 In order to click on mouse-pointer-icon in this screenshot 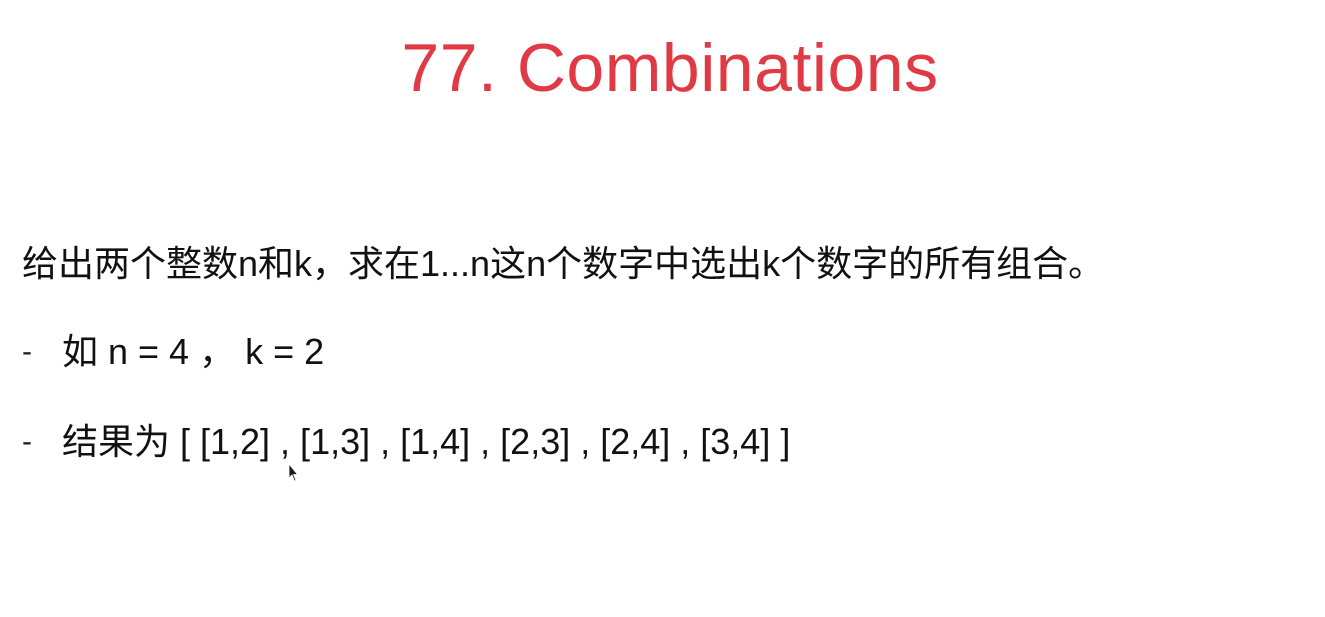, I will do `click(293, 472)`.